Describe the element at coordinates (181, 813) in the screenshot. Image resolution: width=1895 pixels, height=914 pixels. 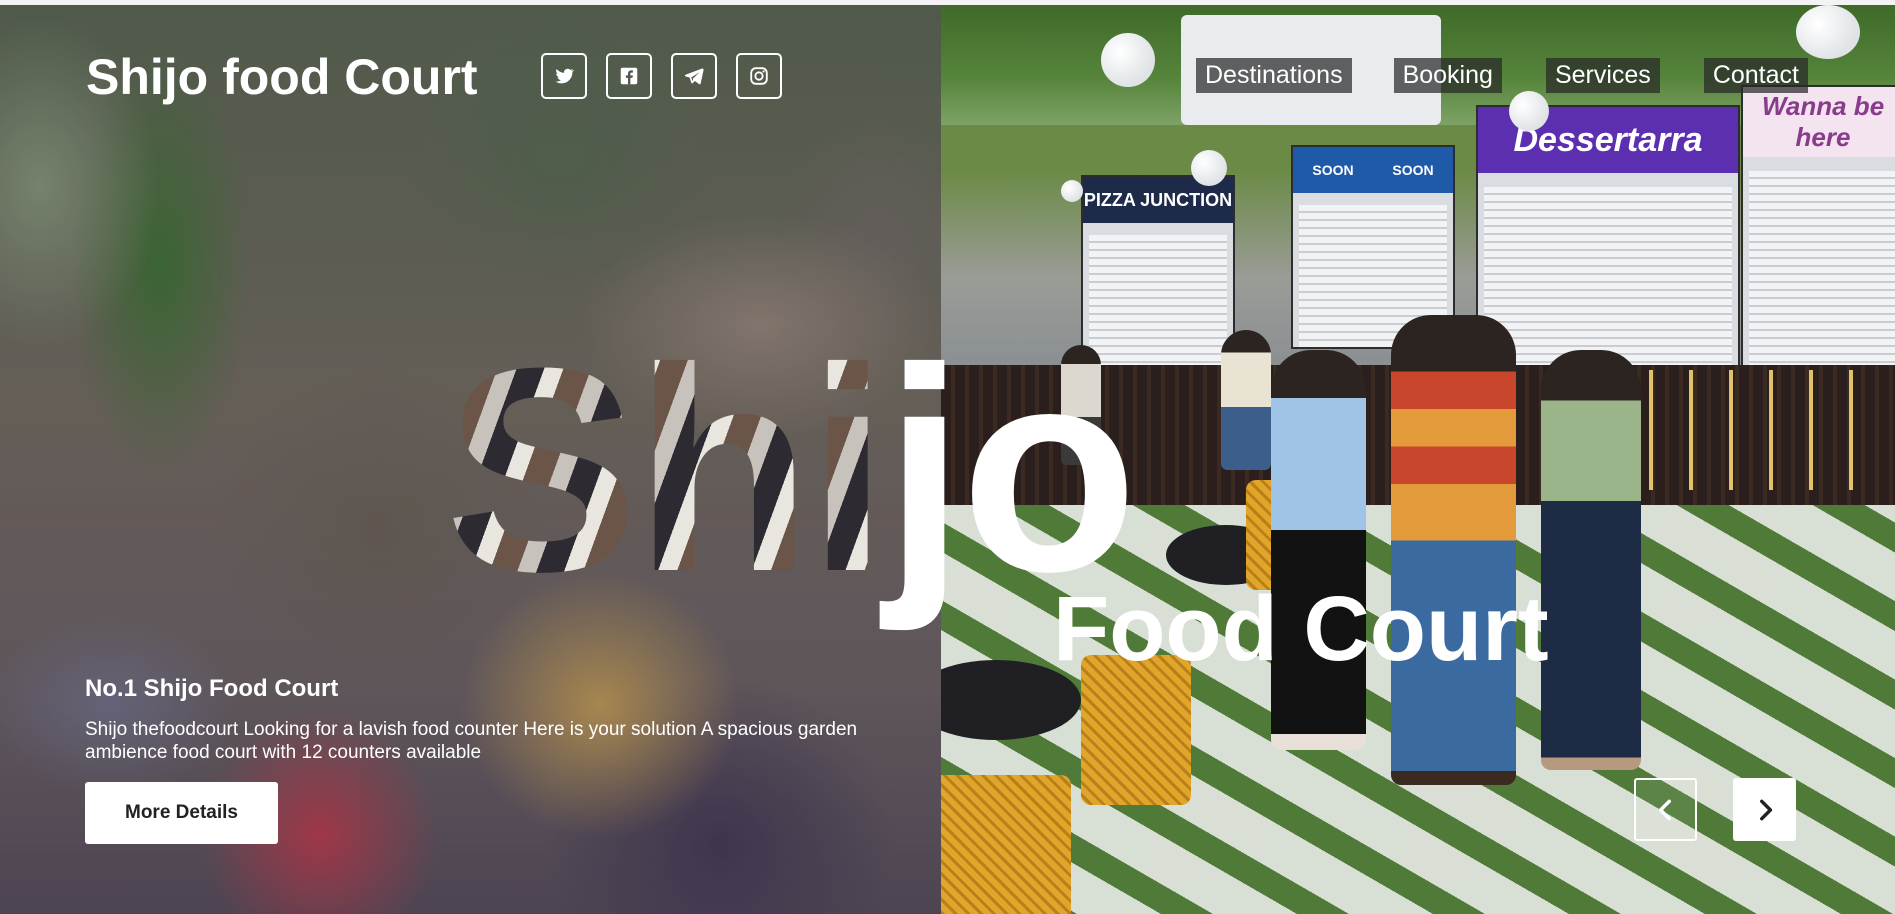
I see `more-details-button: More Details` at that location.